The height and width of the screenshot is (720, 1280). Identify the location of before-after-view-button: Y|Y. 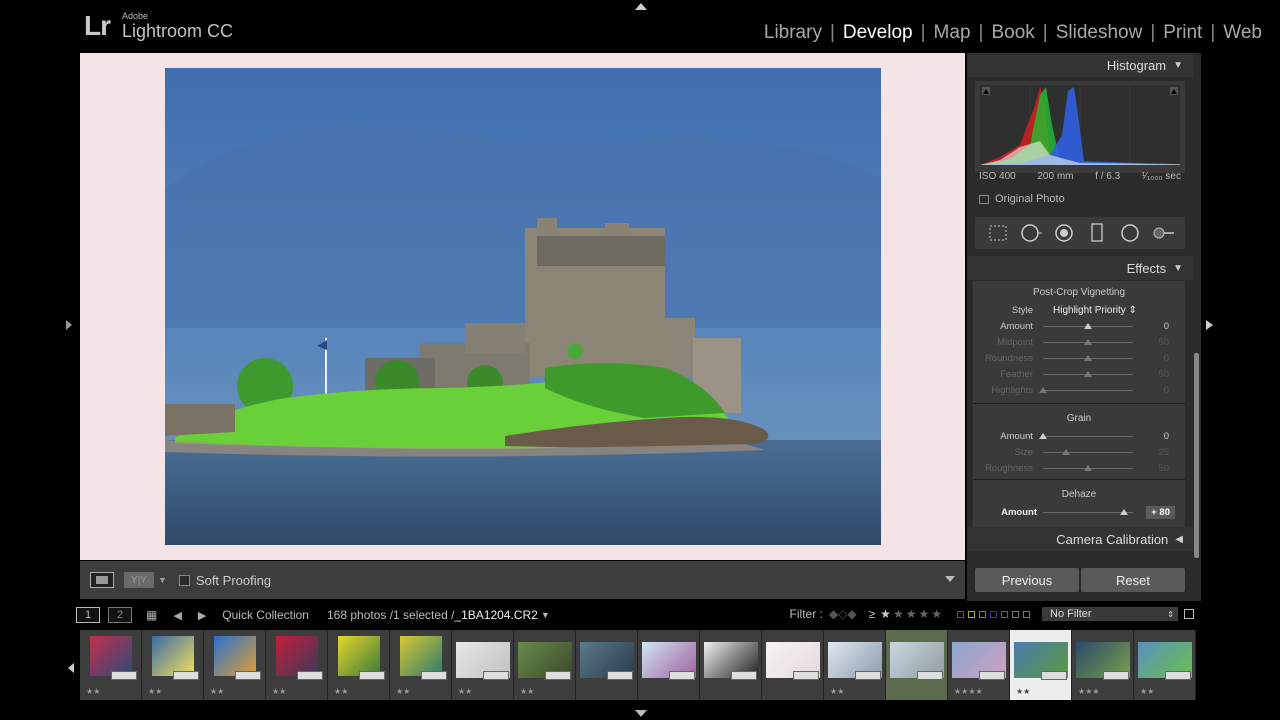
(139, 580).